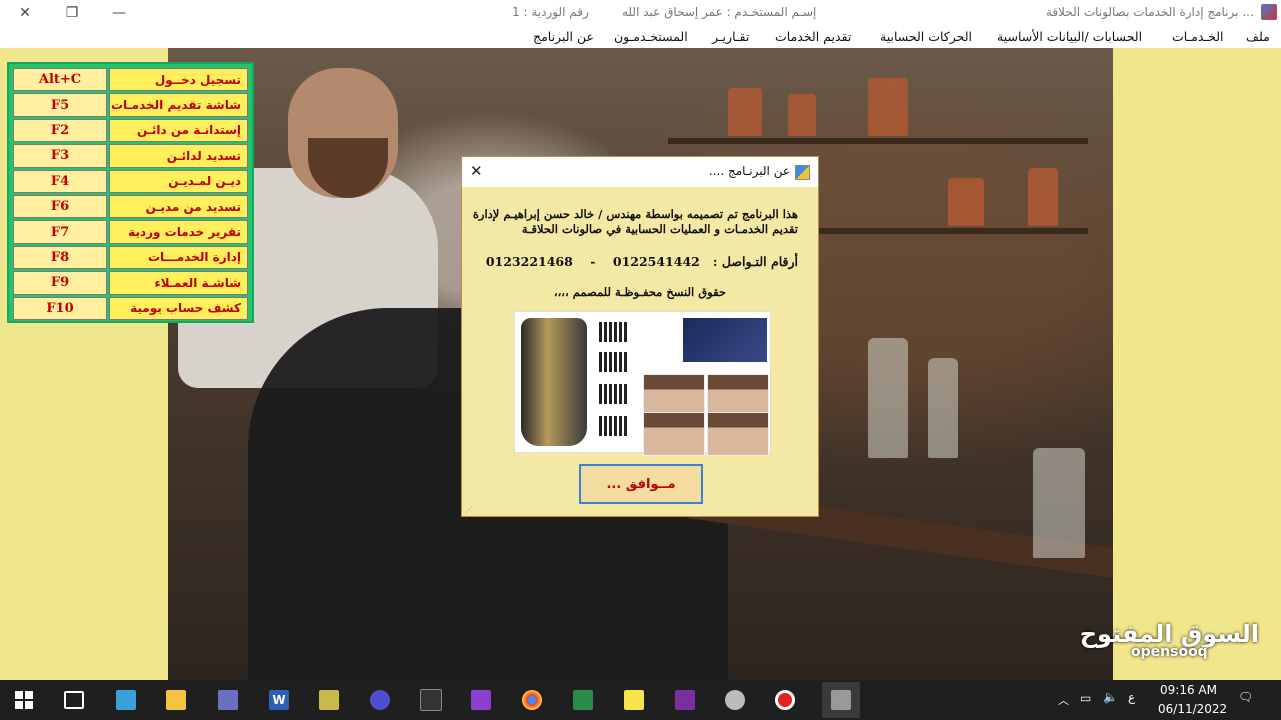  Describe the element at coordinates (431, 700) in the screenshot. I see `terminal-icon` at that location.